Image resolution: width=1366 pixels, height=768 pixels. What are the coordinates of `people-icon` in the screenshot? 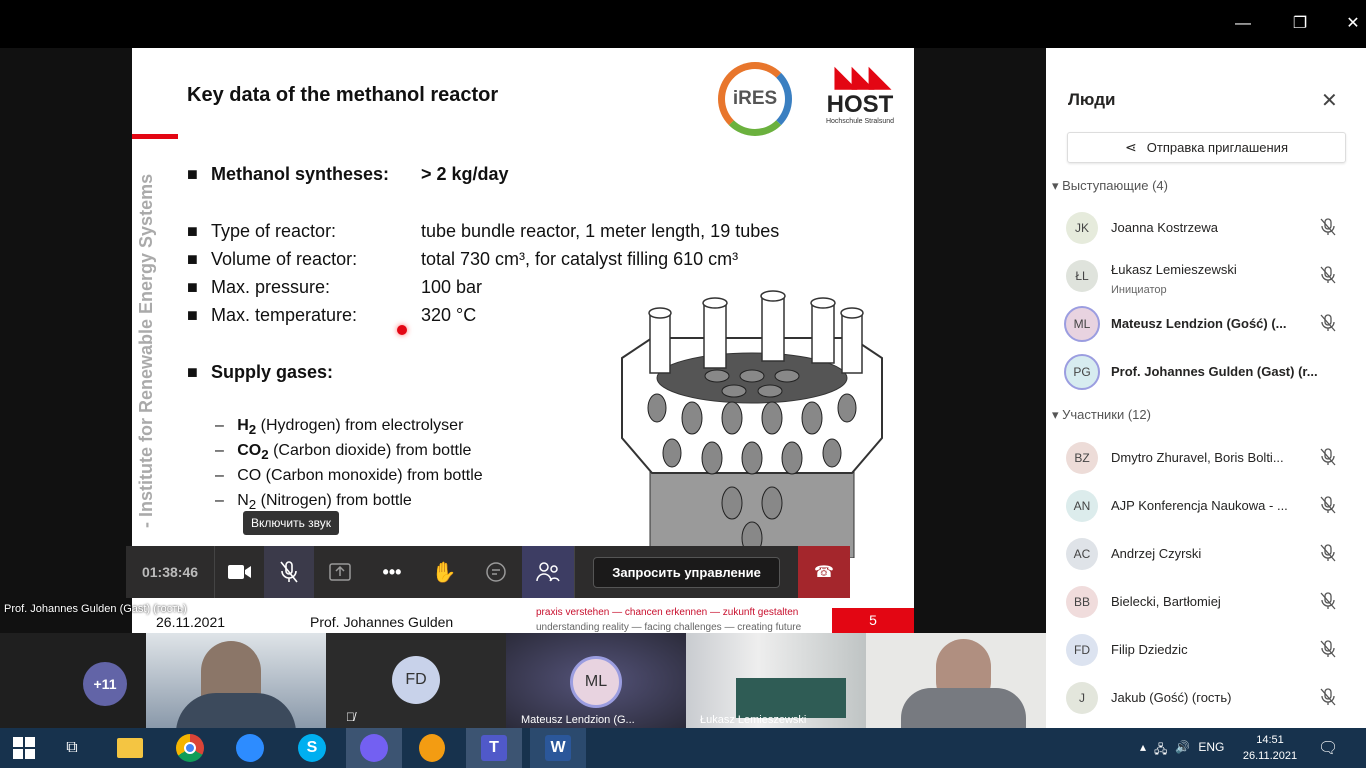 It's located at (548, 572).